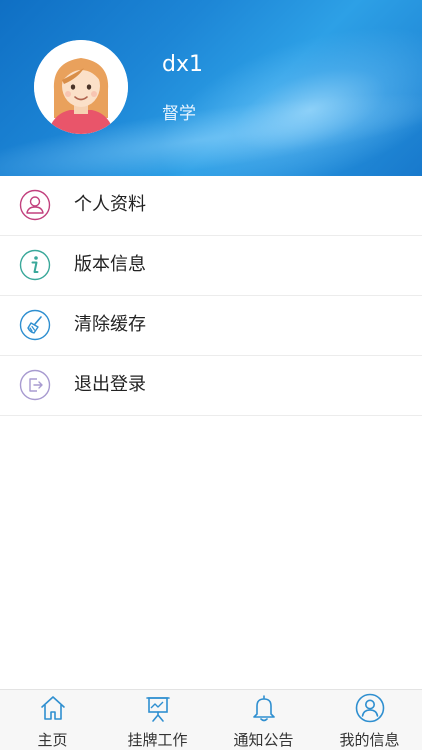 The width and height of the screenshot is (422, 750). I want to click on tab-label: 通知公告, so click(263, 740).